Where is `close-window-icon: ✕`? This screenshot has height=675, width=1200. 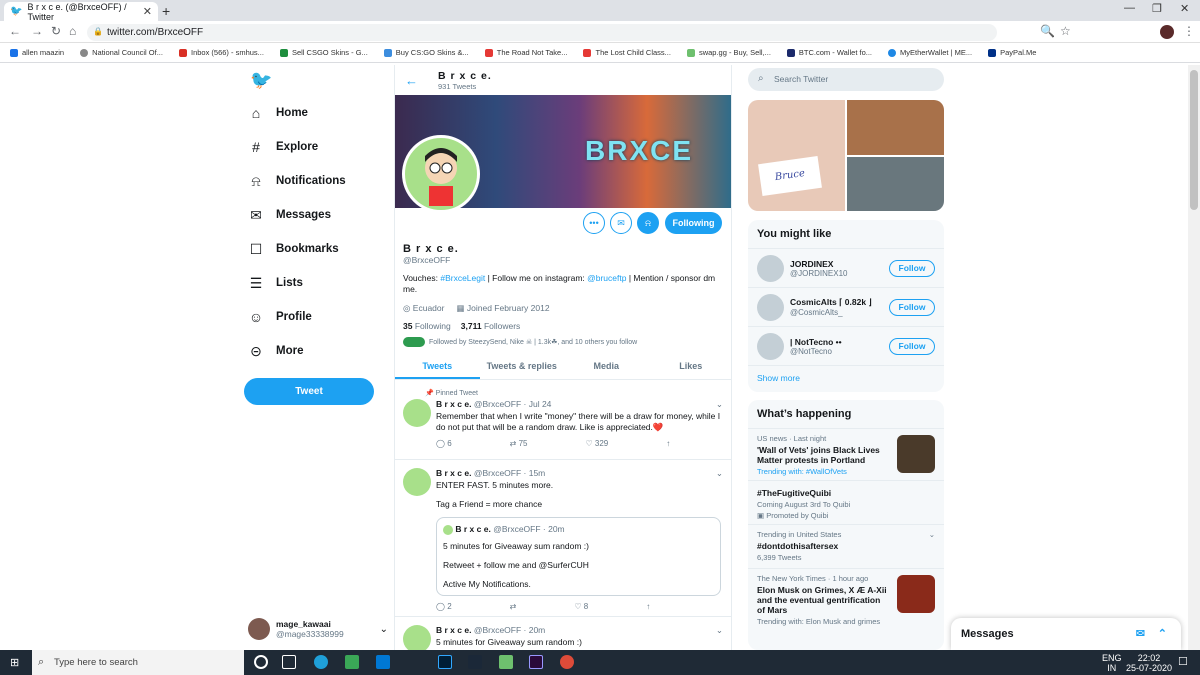 close-window-icon: ✕ is located at coordinates (1184, 8).